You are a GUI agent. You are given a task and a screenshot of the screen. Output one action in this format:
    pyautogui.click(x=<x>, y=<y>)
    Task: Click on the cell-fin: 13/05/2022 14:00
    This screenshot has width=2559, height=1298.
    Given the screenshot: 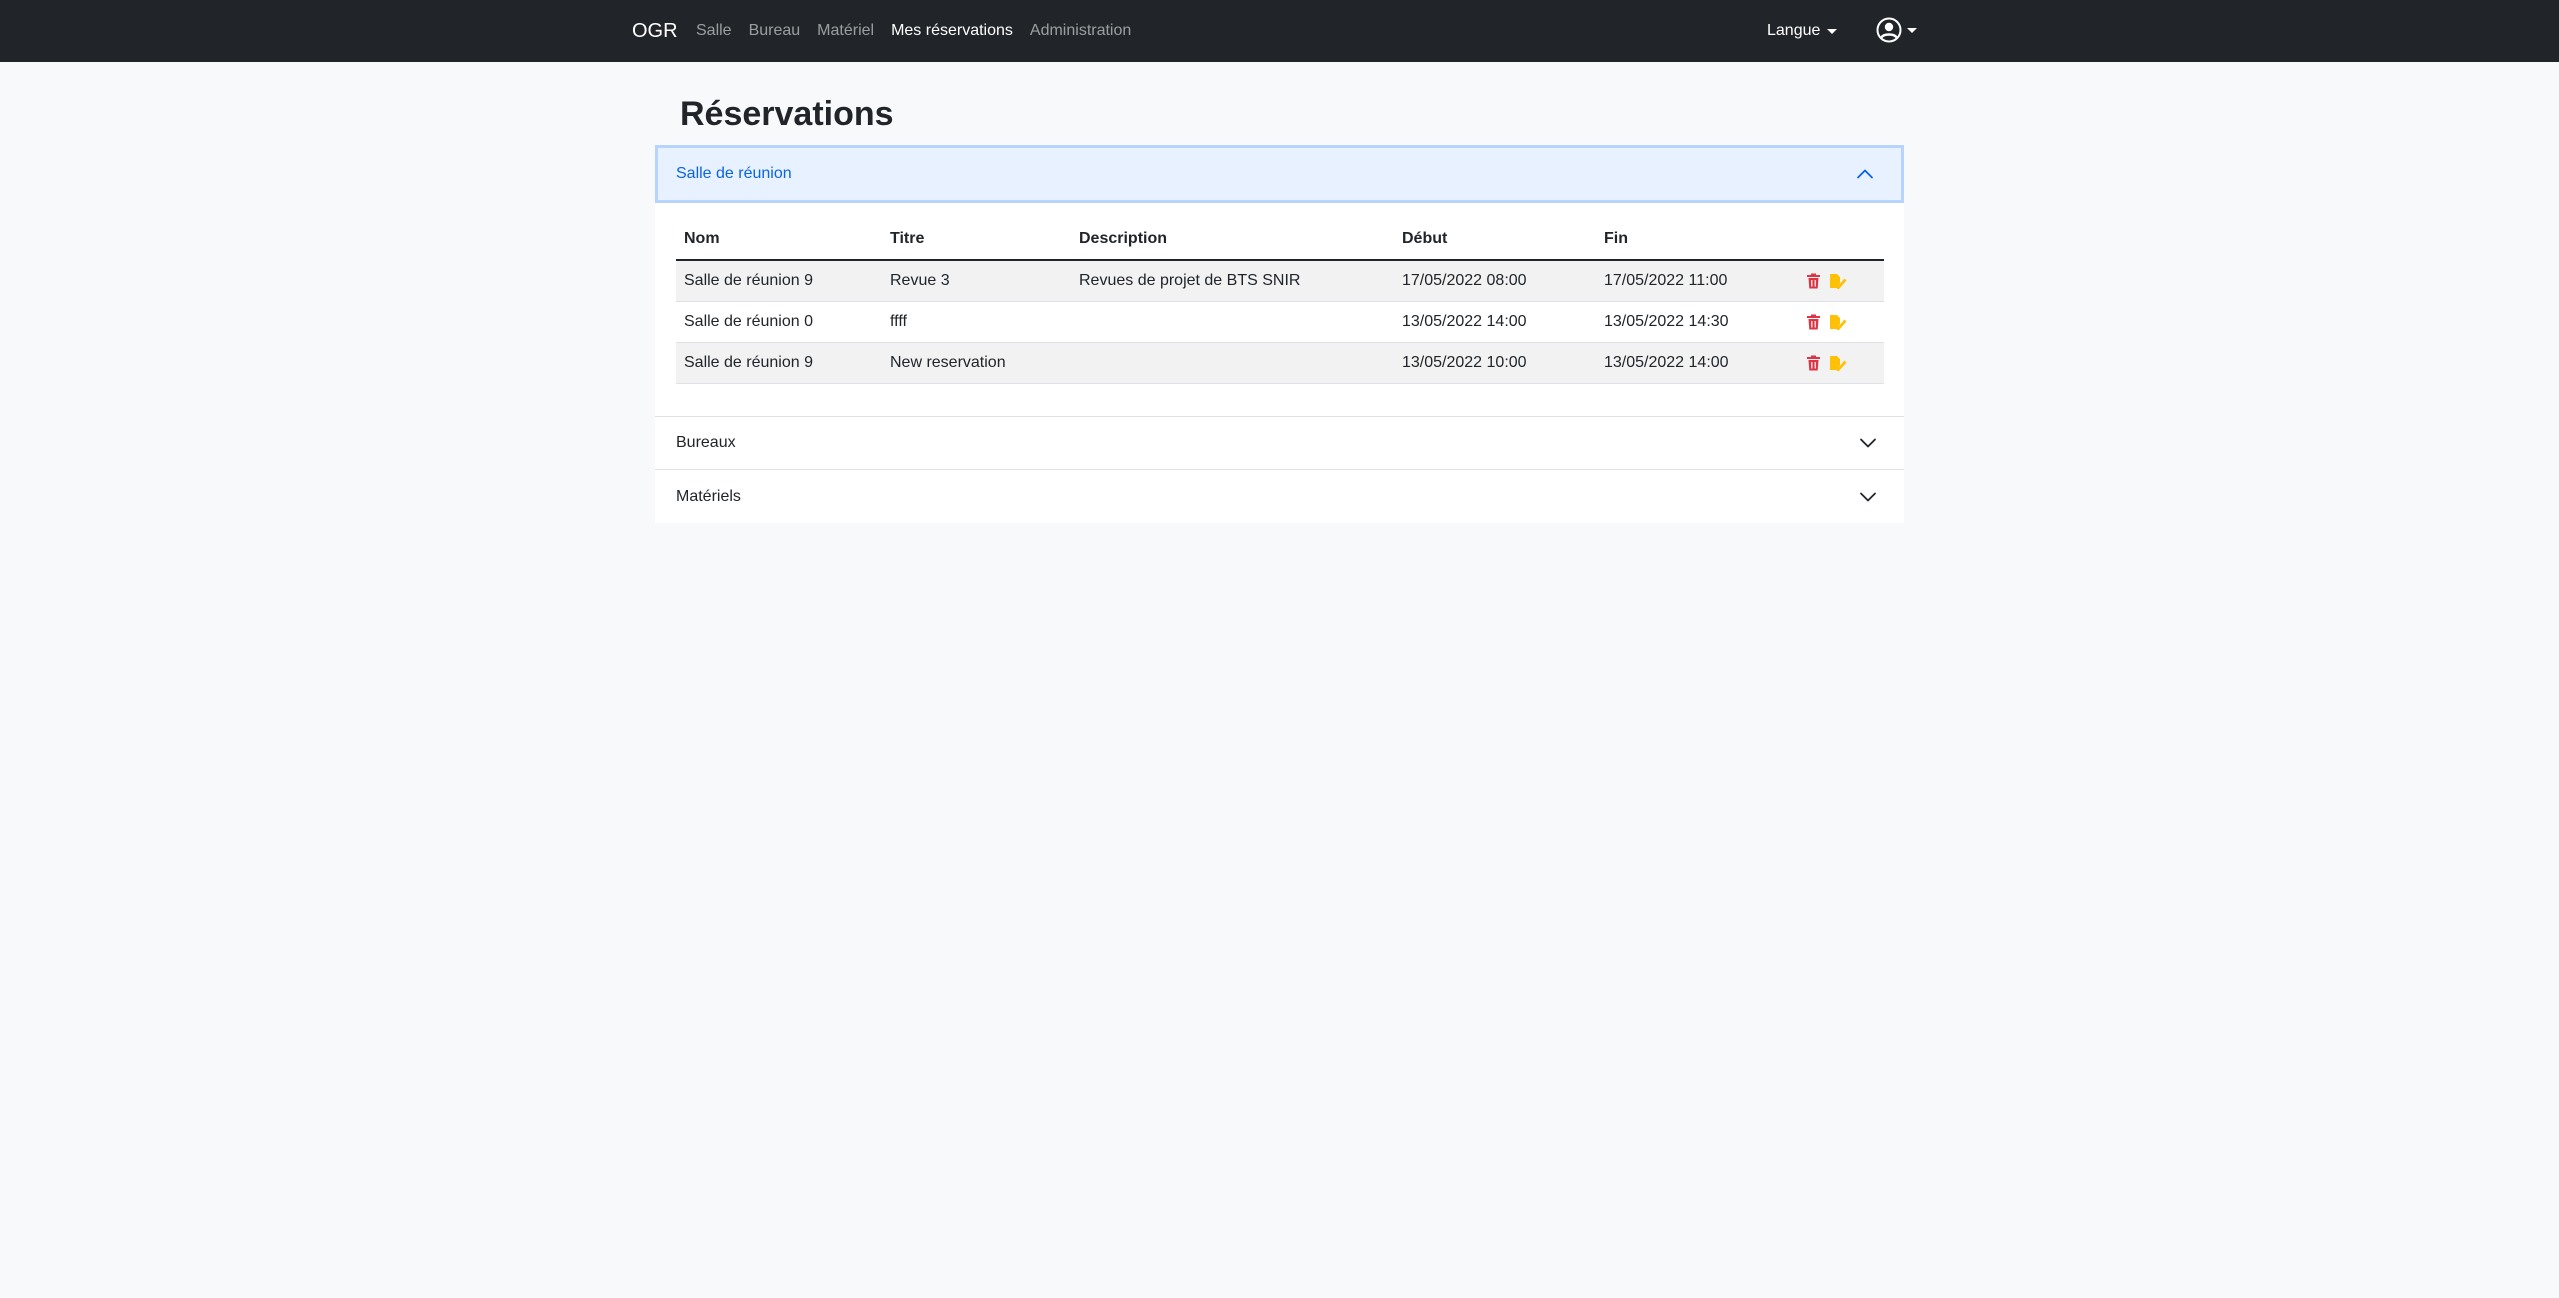 What is the action you would take?
    pyautogui.click(x=1697, y=363)
    